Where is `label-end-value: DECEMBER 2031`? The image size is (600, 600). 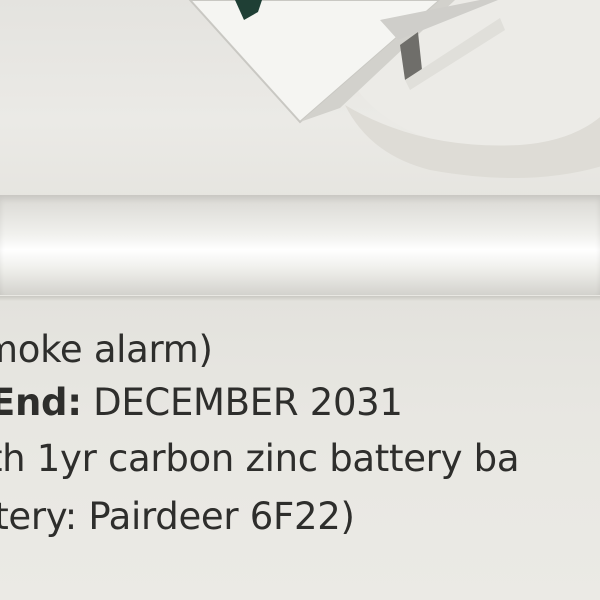
label-end-value: DECEMBER 2031 is located at coordinates (242, 402).